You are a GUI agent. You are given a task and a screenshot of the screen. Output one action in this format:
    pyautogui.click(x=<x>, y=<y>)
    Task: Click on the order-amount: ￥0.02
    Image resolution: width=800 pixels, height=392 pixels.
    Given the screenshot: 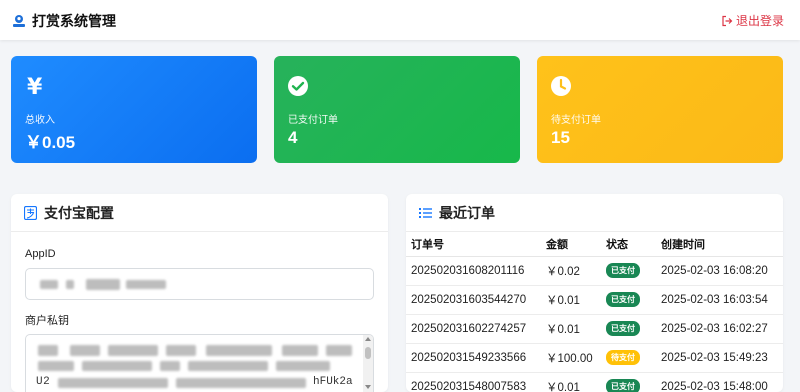 What is the action you would take?
    pyautogui.click(x=571, y=271)
    